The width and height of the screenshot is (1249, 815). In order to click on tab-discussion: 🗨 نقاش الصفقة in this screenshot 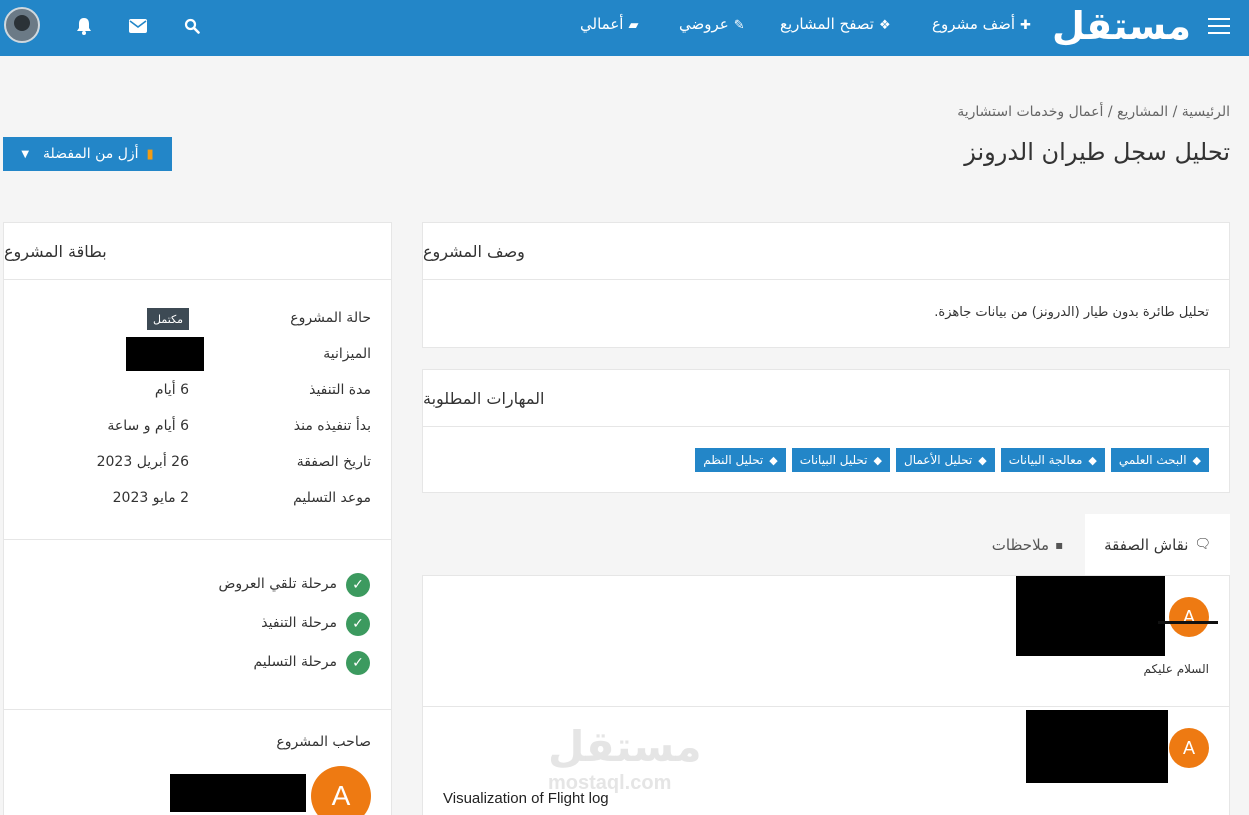, I will do `click(1157, 544)`.